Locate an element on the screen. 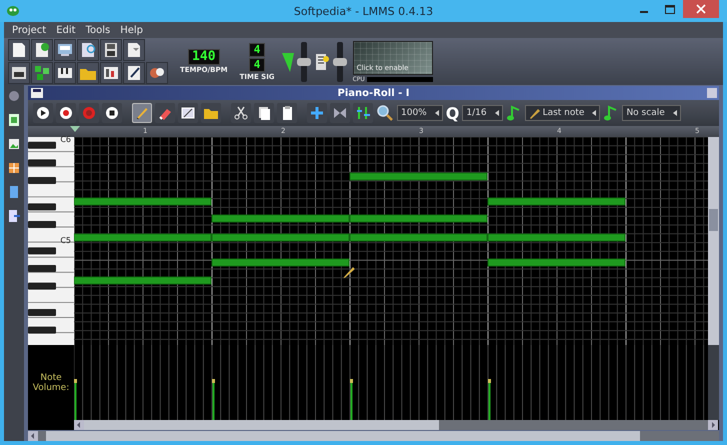 The height and width of the screenshot is (445, 727). menu-item: Help is located at coordinates (132, 30).